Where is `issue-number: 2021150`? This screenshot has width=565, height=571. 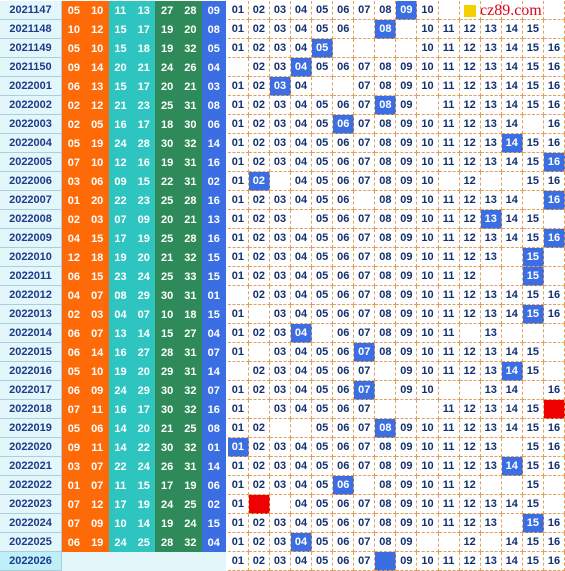 issue-number: 2021150 is located at coordinates (31, 67).